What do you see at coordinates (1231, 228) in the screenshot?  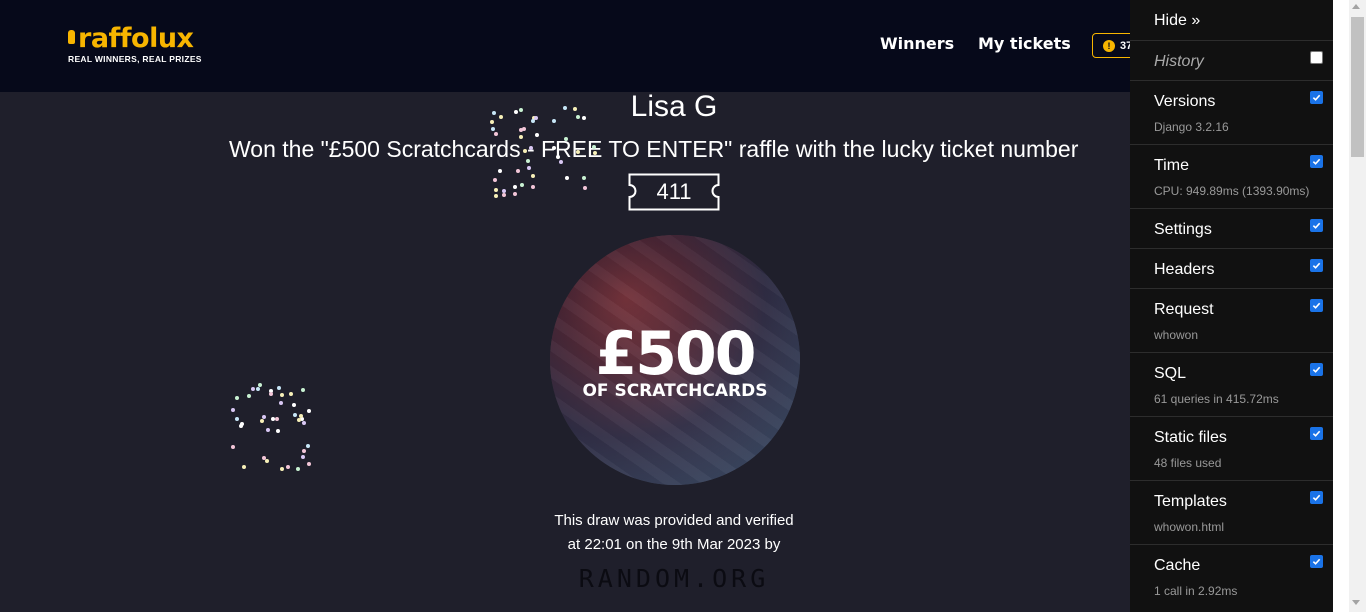 I see `debug-panel-settings: Settings` at bounding box center [1231, 228].